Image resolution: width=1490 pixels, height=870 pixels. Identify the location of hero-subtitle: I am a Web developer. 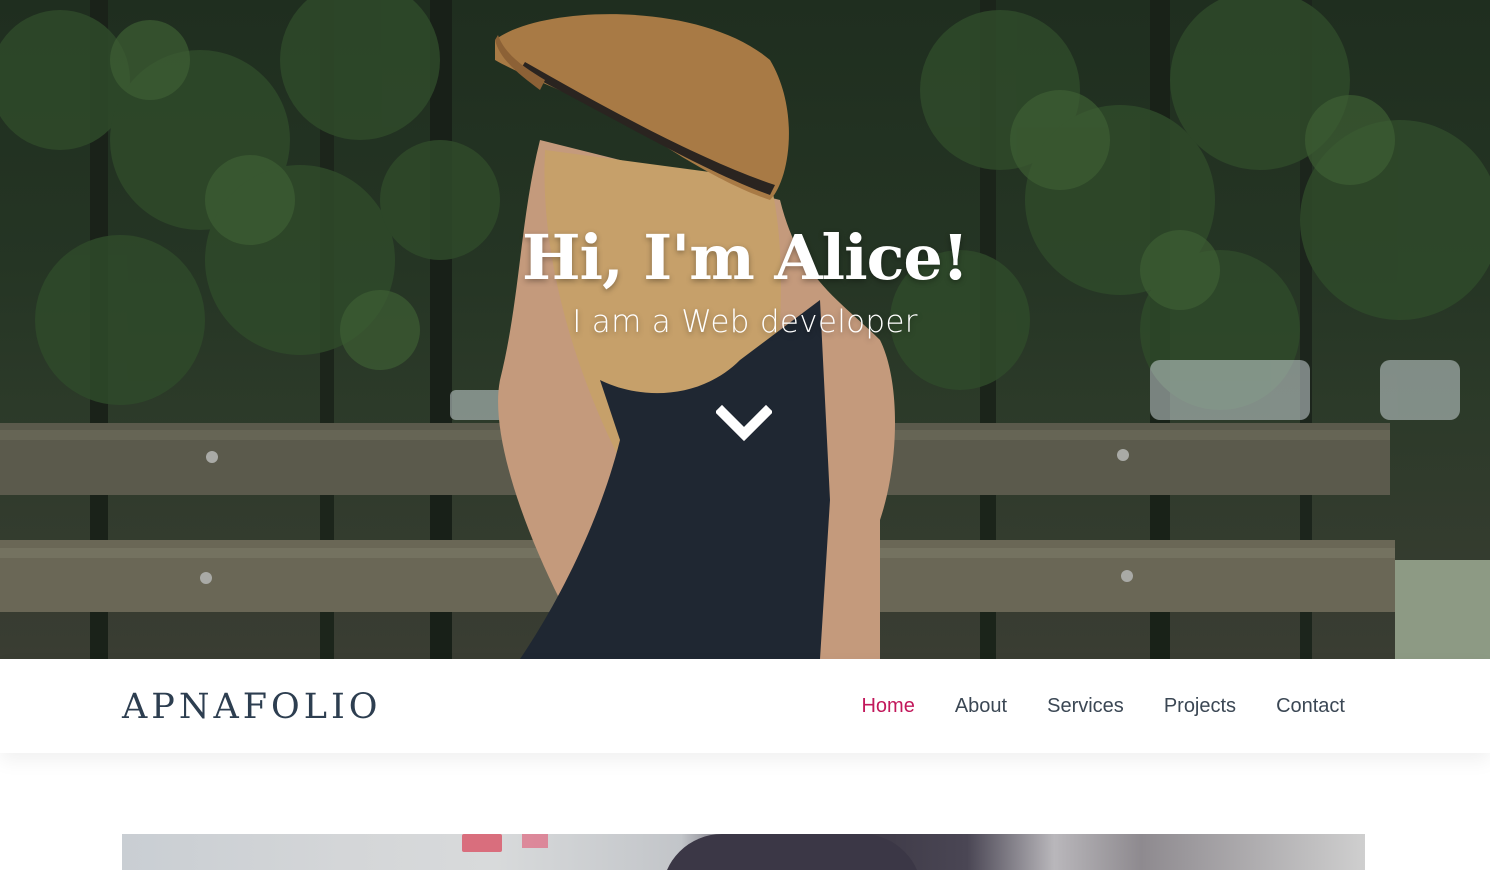
(745, 322).